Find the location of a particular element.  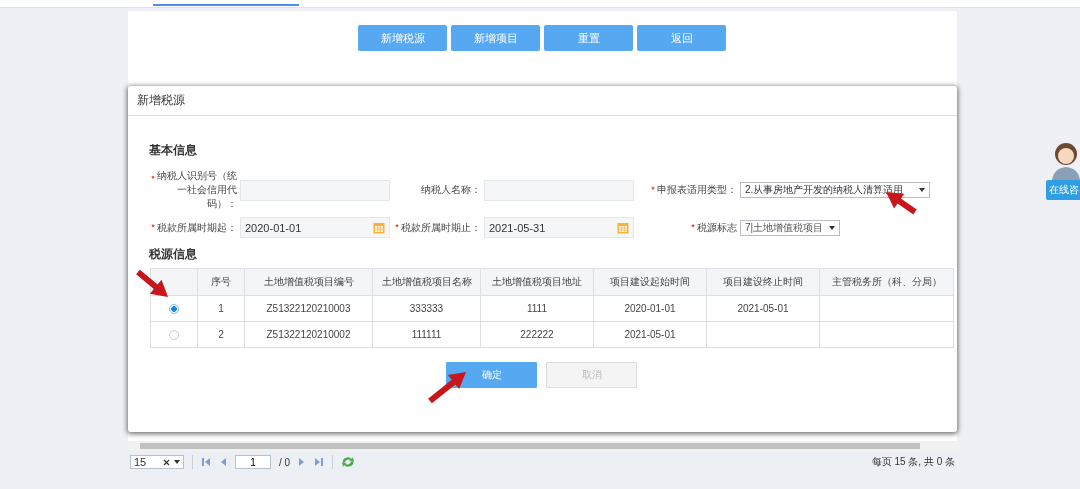

page-size-select: 15 is located at coordinates (157, 462).